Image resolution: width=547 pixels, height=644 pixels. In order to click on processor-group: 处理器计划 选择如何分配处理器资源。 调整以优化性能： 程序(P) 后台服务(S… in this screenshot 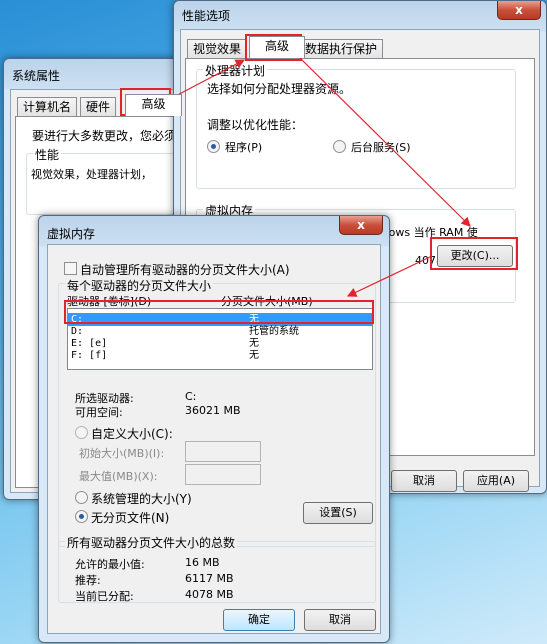, I will do `click(356, 125)`.